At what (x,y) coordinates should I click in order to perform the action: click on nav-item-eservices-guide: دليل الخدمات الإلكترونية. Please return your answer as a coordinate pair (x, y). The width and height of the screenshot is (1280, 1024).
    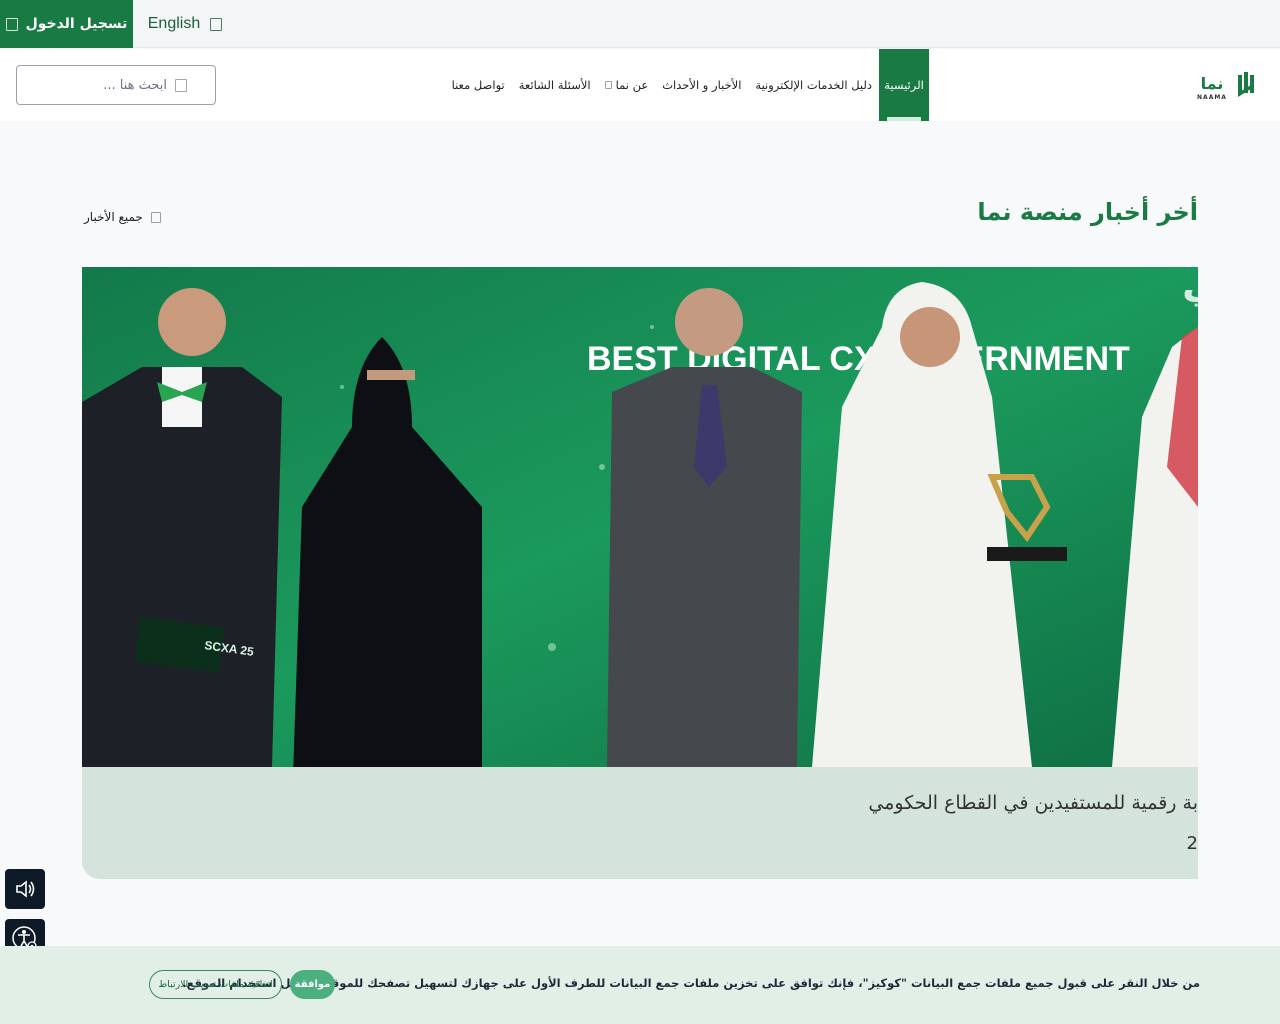
    Looking at the image, I should click on (813, 85).